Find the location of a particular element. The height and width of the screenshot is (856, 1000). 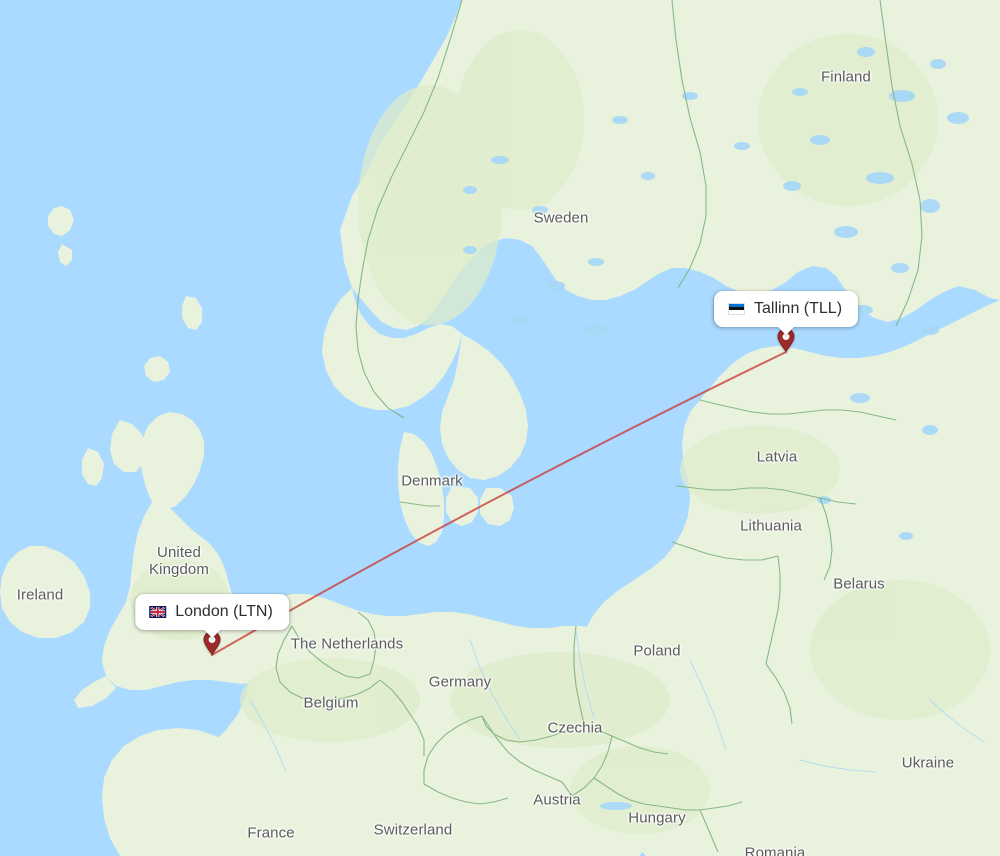

gb-flag-icon is located at coordinates (158, 611).